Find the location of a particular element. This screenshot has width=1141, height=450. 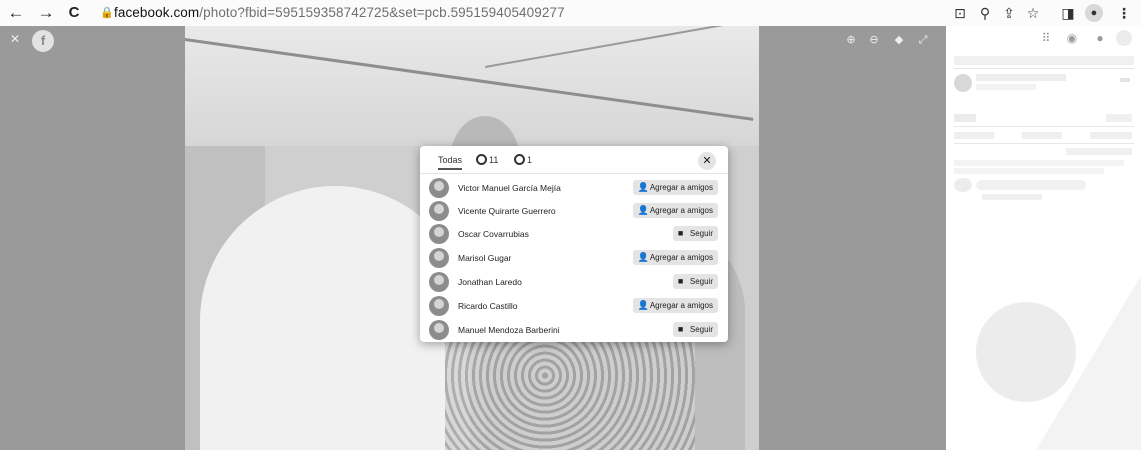

post-date is located at coordinates (1006, 87).